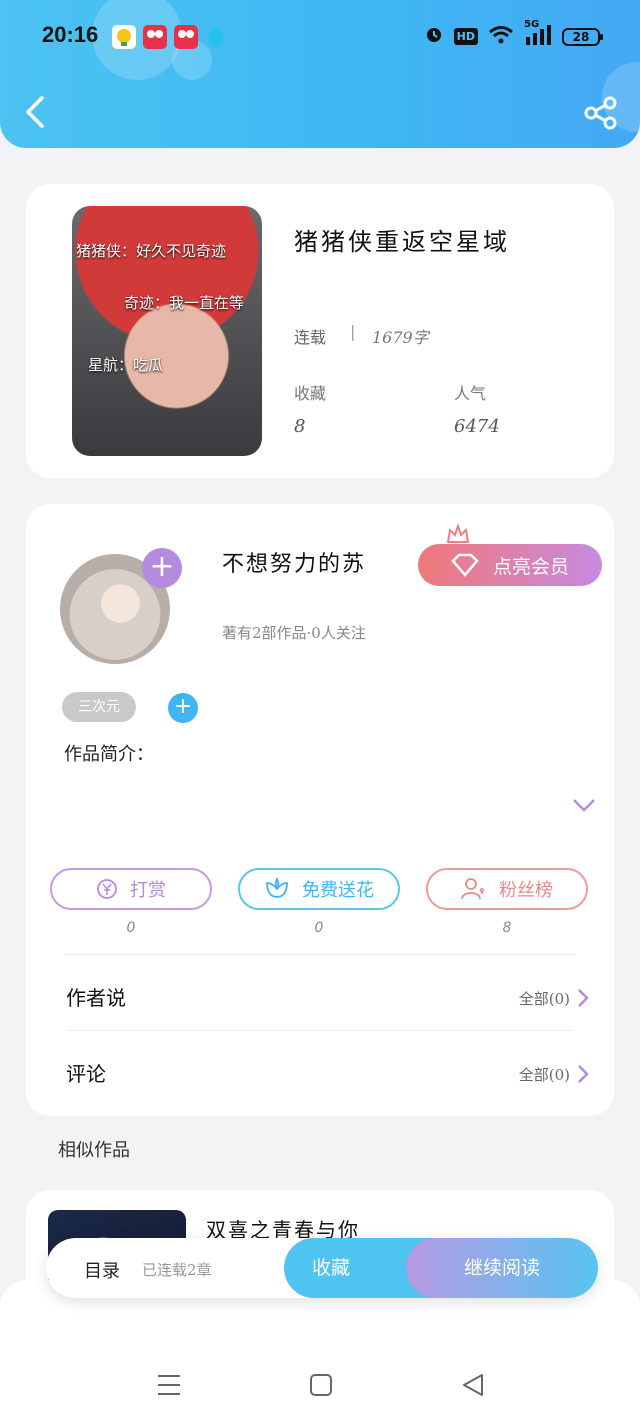  I want to click on home-icon, so click(321, 1385).